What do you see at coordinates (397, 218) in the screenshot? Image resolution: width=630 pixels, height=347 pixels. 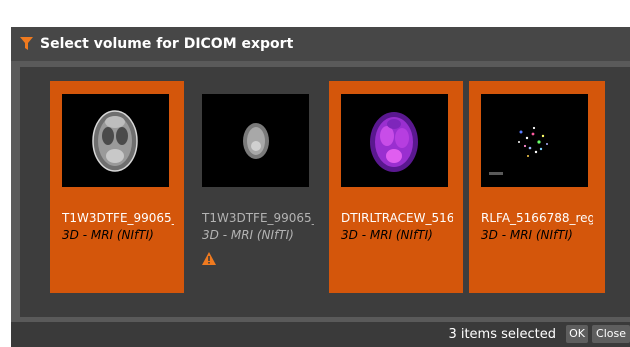 I see `volume-name: DTIRLTRACEW_516` at bounding box center [397, 218].